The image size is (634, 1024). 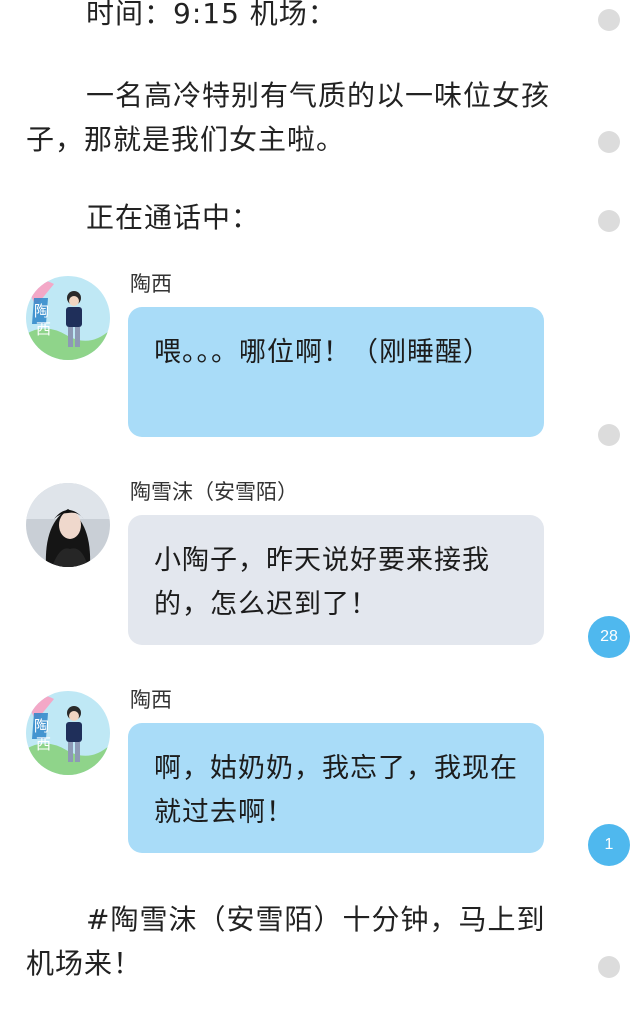 I want to click on chat-bubble: 啊，姑奶奶，我忘了，我现在就过去啊！, so click(x=336, y=788).